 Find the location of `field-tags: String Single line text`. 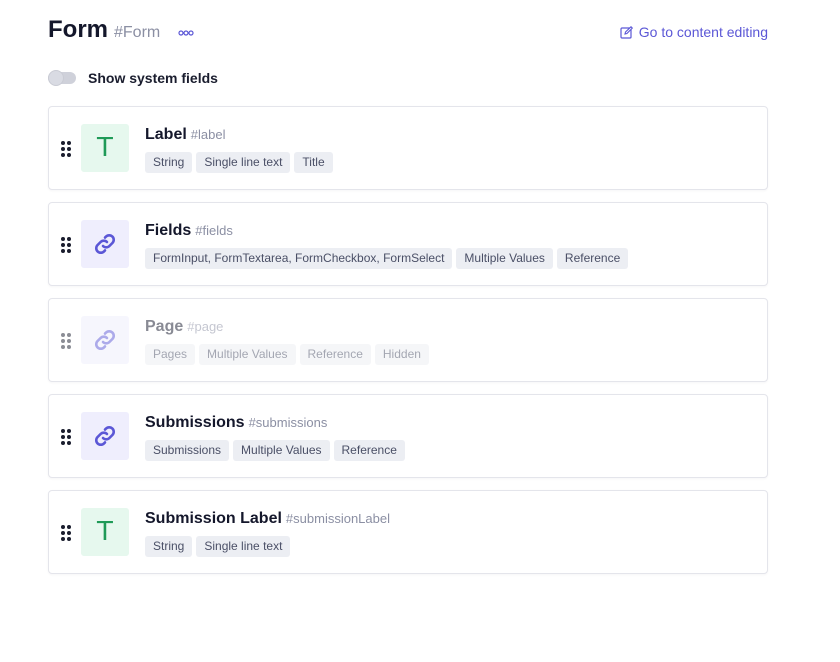

field-tags: String Single line text is located at coordinates (267, 546).